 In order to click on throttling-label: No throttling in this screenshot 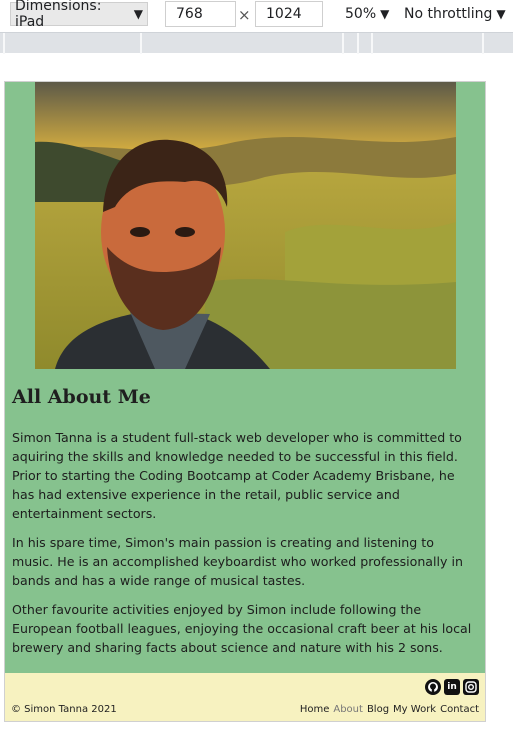, I will do `click(448, 14)`.